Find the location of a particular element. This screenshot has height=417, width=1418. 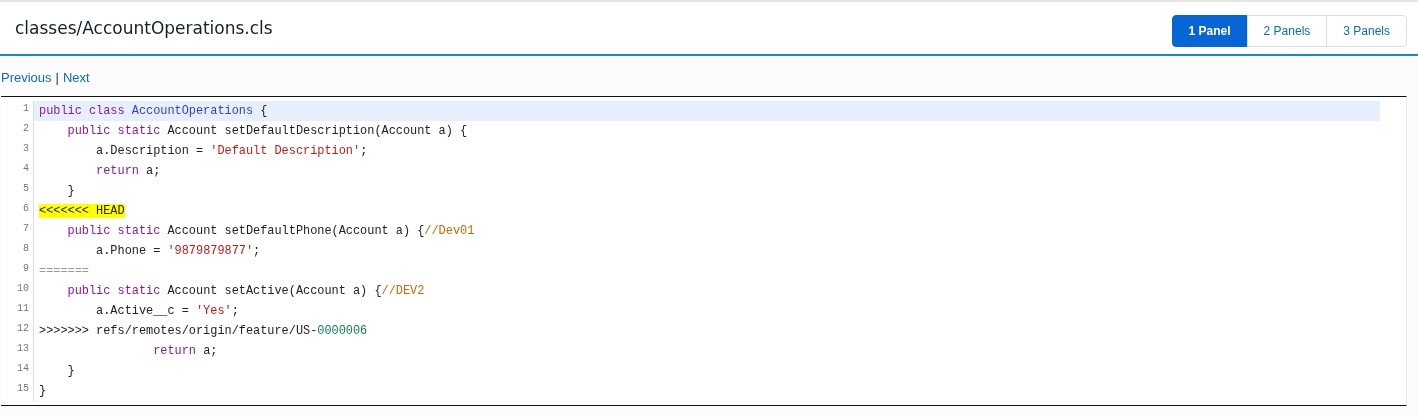

line-number: 4 is located at coordinates (17, 171).